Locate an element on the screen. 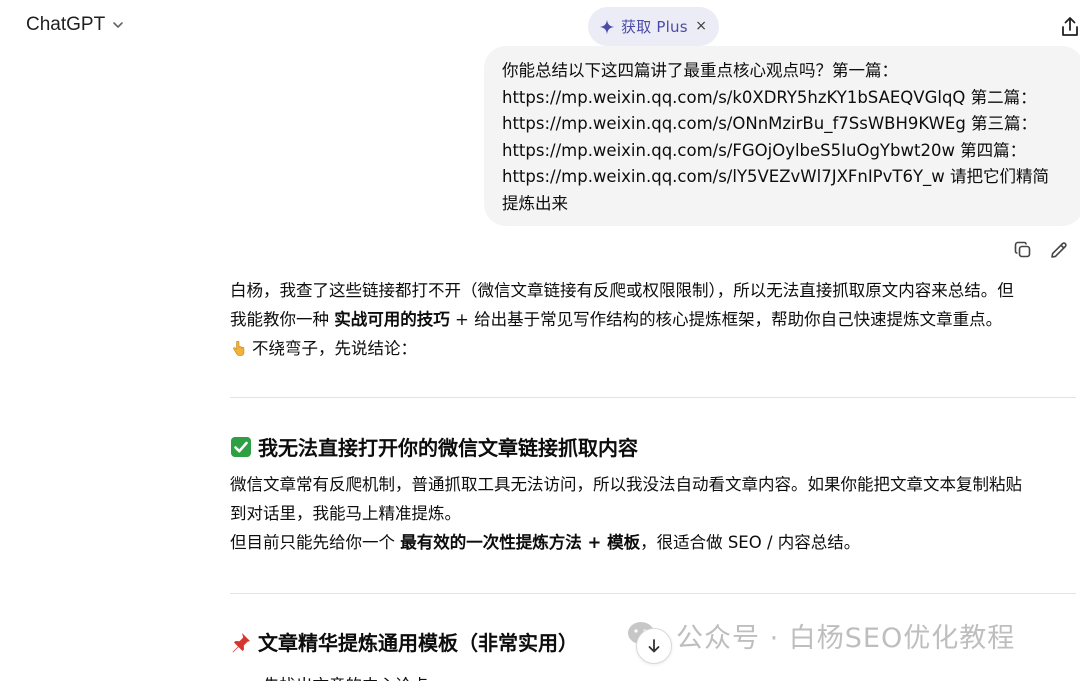 The image size is (1080, 681). scroll-down-button is located at coordinates (654, 646).